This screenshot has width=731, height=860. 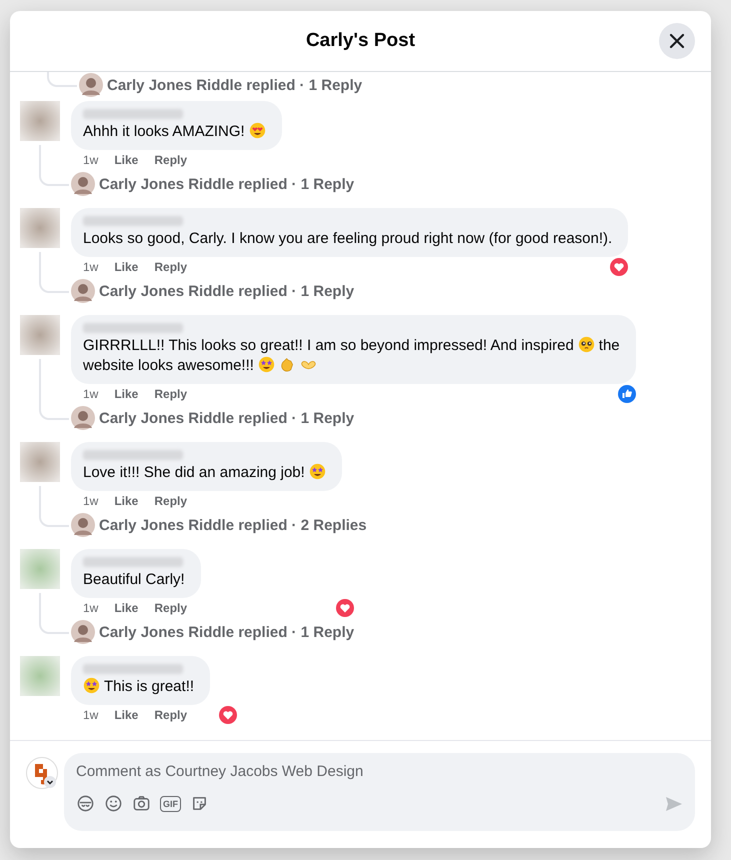 What do you see at coordinates (627, 394) in the screenshot?
I see `thumbs-up-reaction-icon` at bounding box center [627, 394].